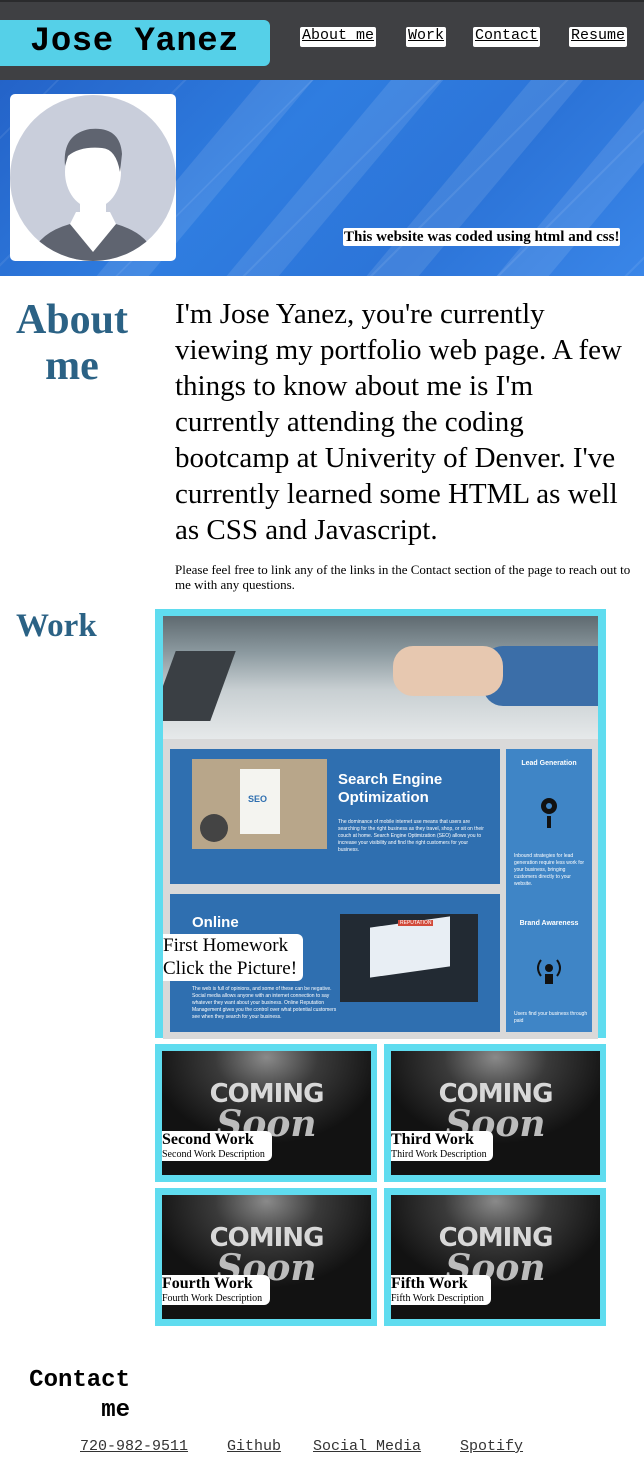 The image size is (644, 1465). Describe the element at coordinates (380, 677) in the screenshot. I see `office-photo` at that location.